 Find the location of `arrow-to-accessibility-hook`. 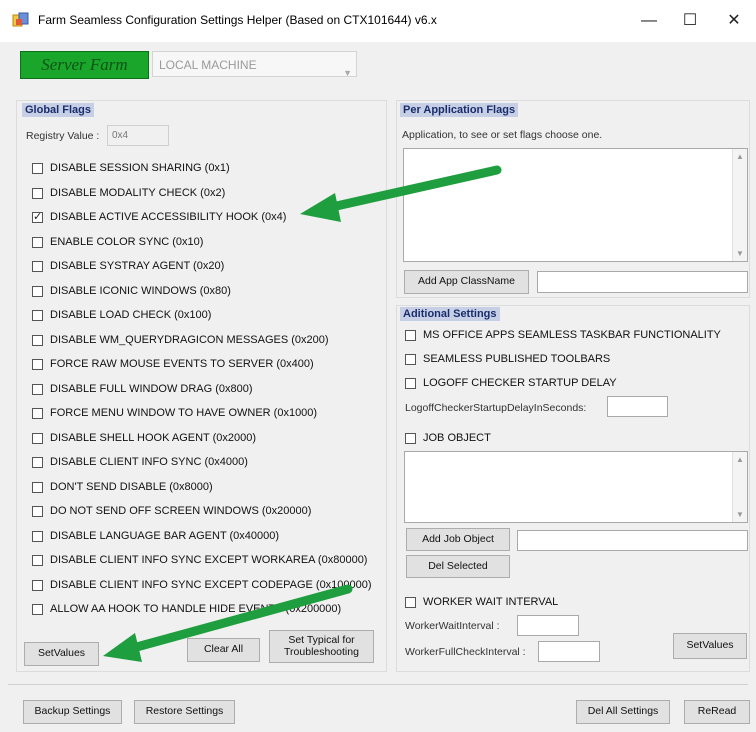

arrow-to-accessibility-hook is located at coordinates (401, 193).